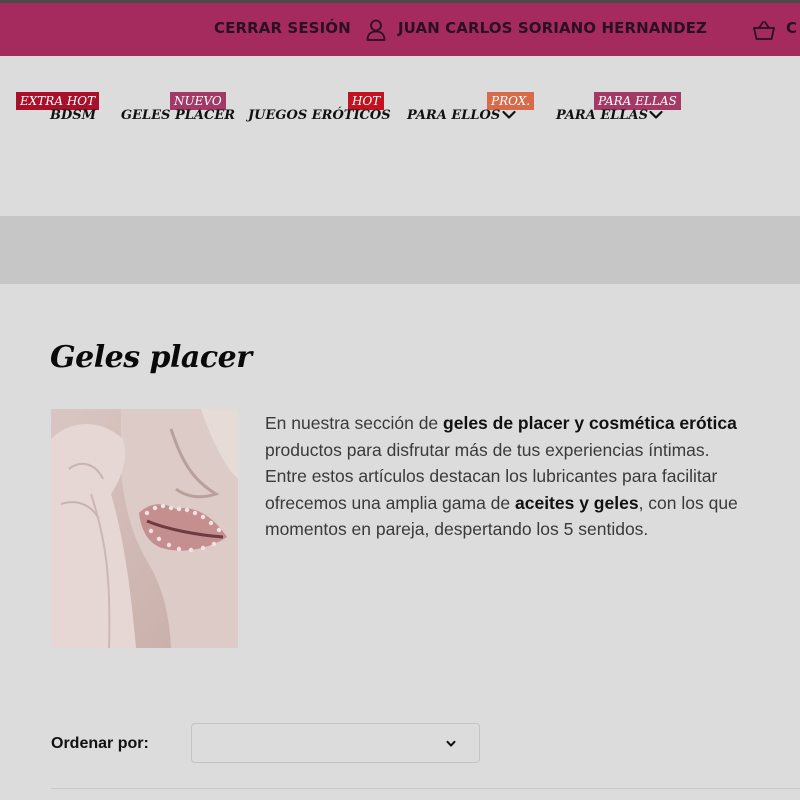  Describe the element at coordinates (590, 423) in the screenshot. I see `description-bold: geles de placer y cosmética erótica` at that location.